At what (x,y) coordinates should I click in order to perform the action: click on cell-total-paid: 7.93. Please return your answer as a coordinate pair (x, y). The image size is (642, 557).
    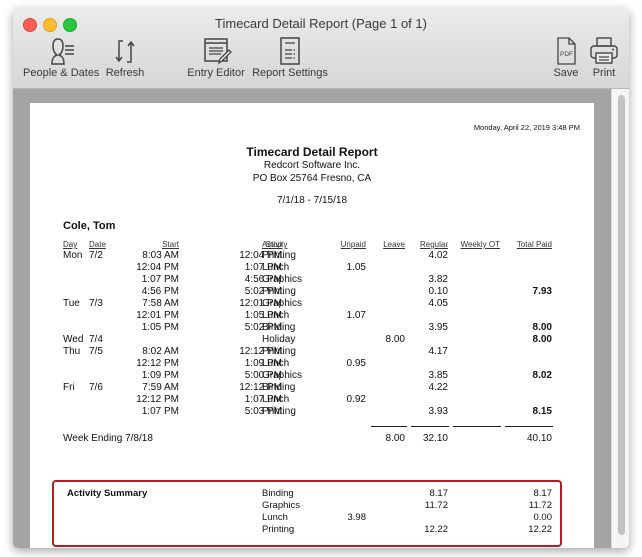
    Looking at the image, I should click on (542, 291).